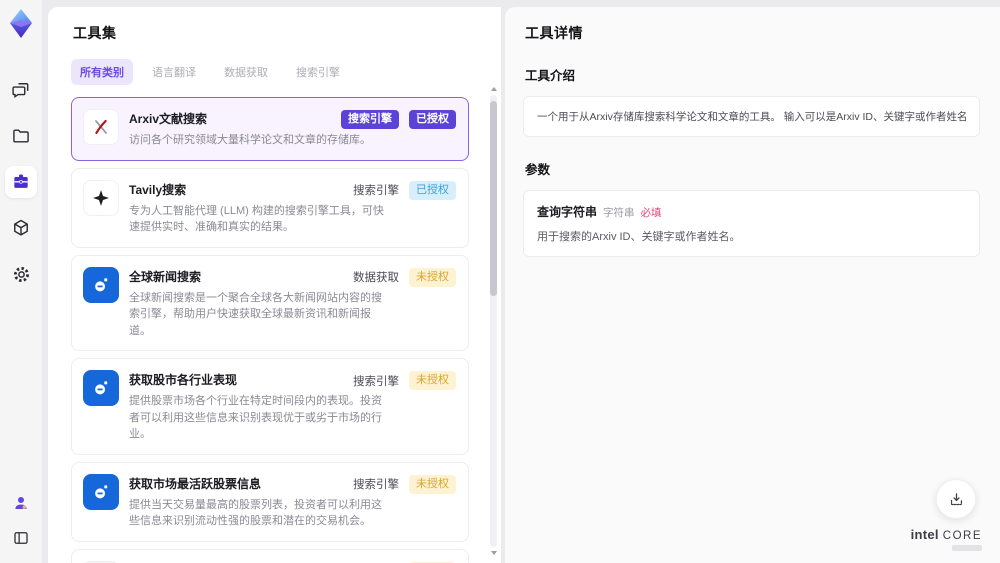 This screenshot has height=563, width=1000. I want to click on tab-translation: 语言翻译, so click(174, 72).